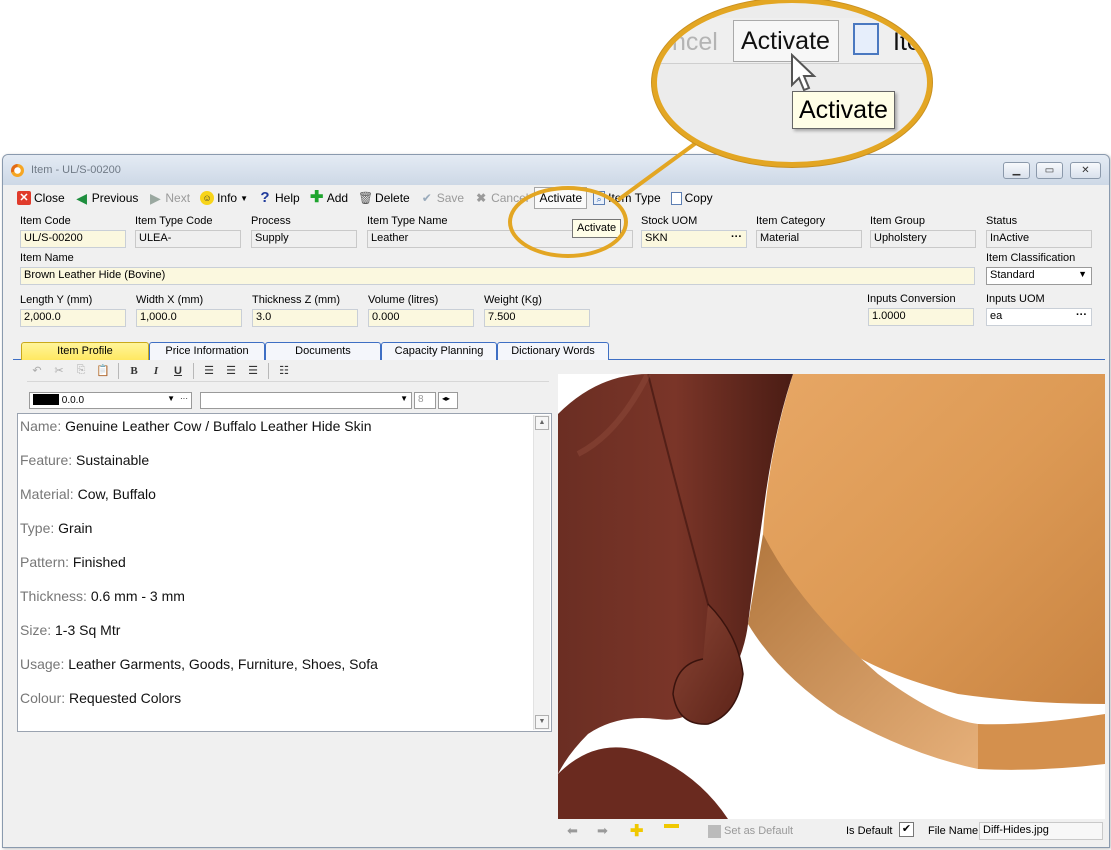  Describe the element at coordinates (572, 831) in the screenshot. I see `image-prev-icon: ⬅` at that location.